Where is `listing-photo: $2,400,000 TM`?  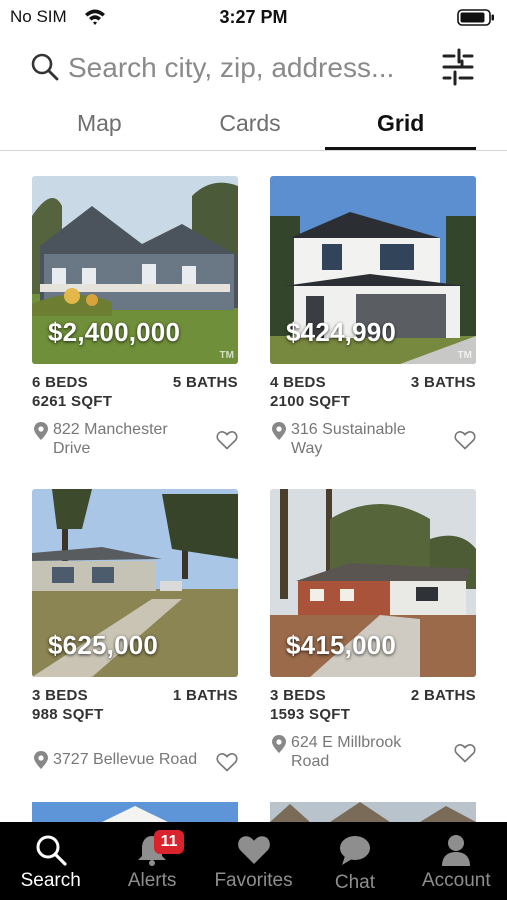
listing-photo: $2,400,000 TM is located at coordinates (135, 270).